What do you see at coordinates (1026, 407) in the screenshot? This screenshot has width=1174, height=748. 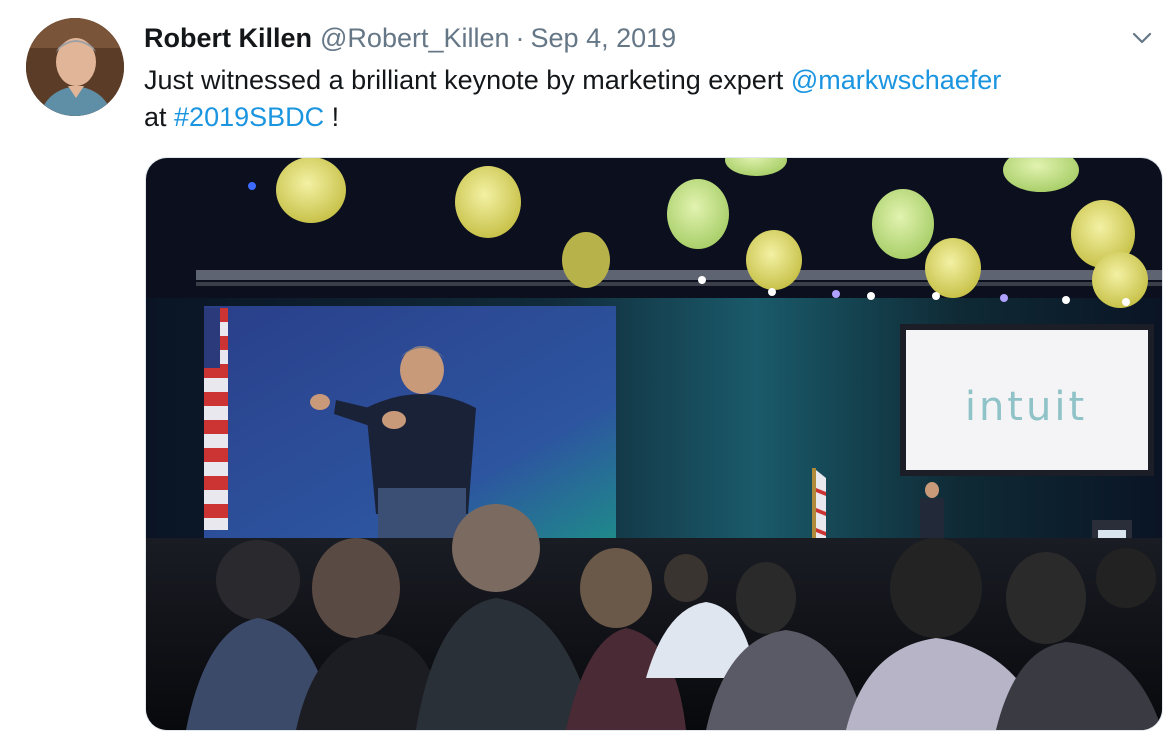 I see `intuit-logo-screen: intuit` at bounding box center [1026, 407].